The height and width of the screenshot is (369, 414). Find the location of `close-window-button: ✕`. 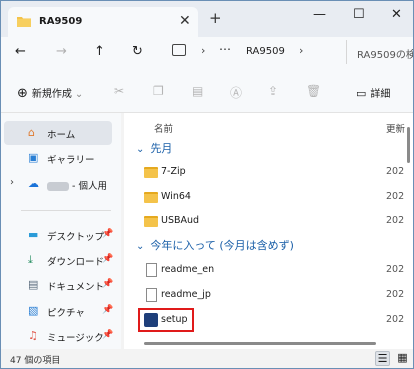

close-window-button: ✕ is located at coordinates (396, 14).